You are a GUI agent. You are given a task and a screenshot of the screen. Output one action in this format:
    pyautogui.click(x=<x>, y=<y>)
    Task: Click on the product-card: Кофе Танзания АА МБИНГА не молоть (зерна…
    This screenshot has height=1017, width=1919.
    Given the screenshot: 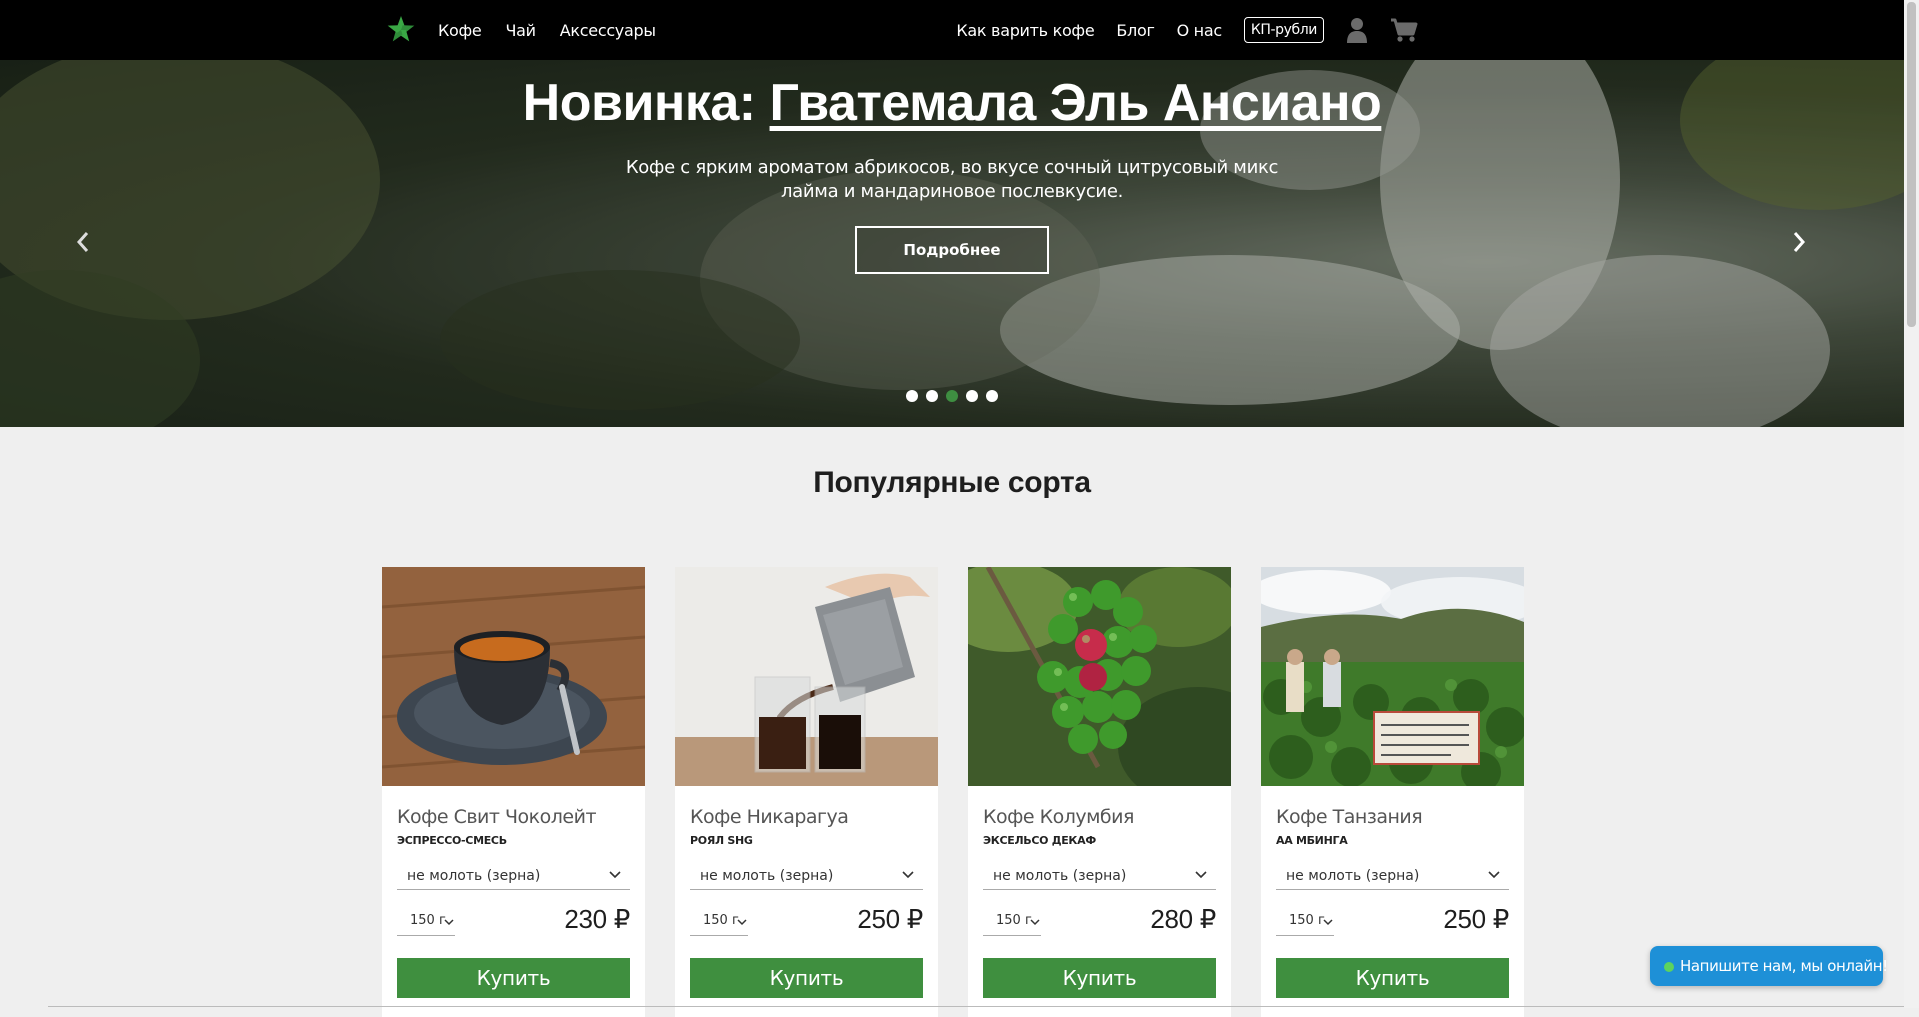 What is the action you would take?
    pyautogui.click(x=1392, y=792)
    